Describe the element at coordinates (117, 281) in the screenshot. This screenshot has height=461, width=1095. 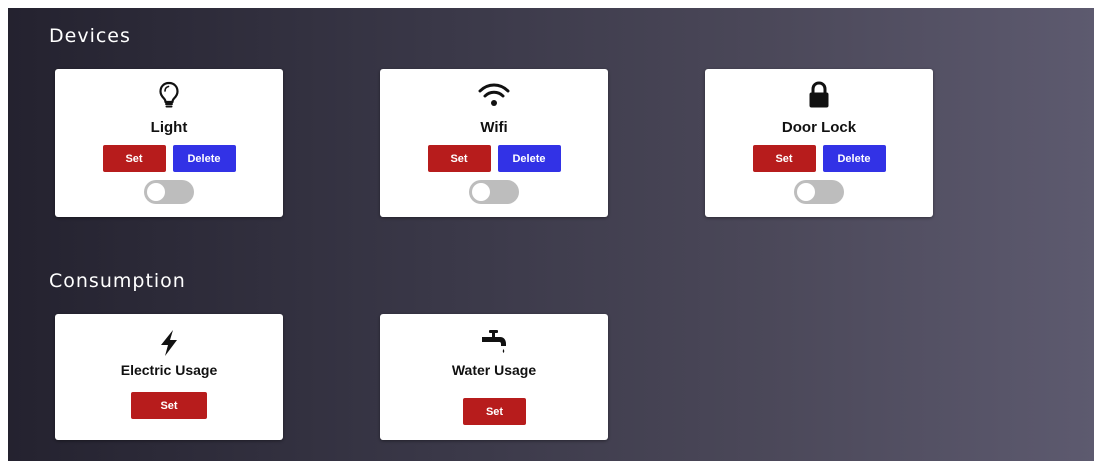
I see `consumption-section-title: Consumption` at that location.